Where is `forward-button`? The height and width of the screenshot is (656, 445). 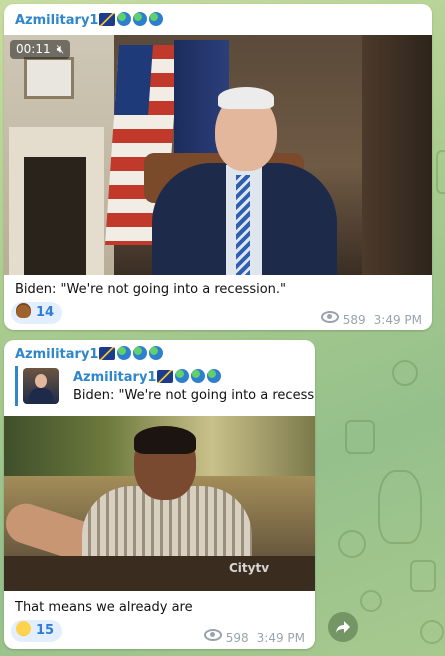 forward-button is located at coordinates (343, 627).